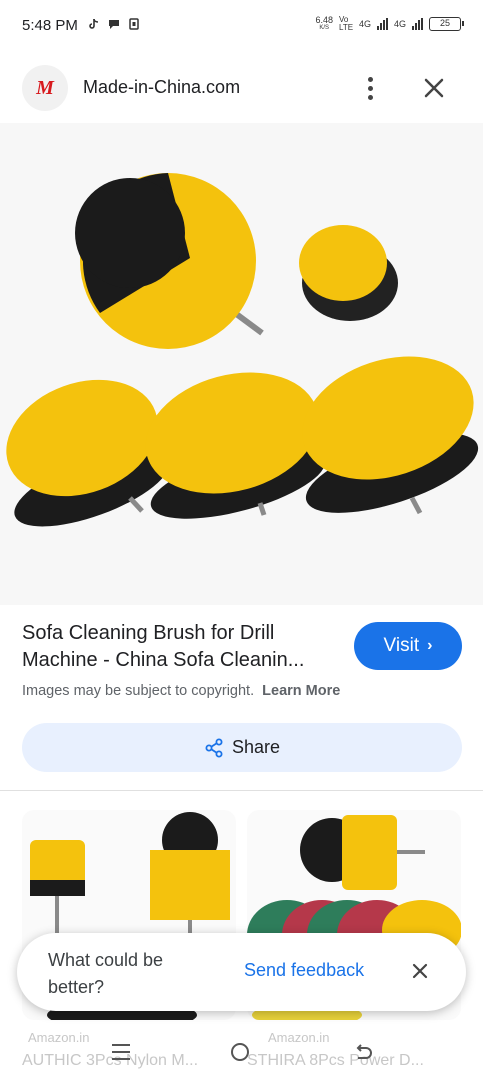 The image size is (483, 1080). What do you see at coordinates (106, 973) in the screenshot?
I see `feedback-question: What could be better?` at bounding box center [106, 973].